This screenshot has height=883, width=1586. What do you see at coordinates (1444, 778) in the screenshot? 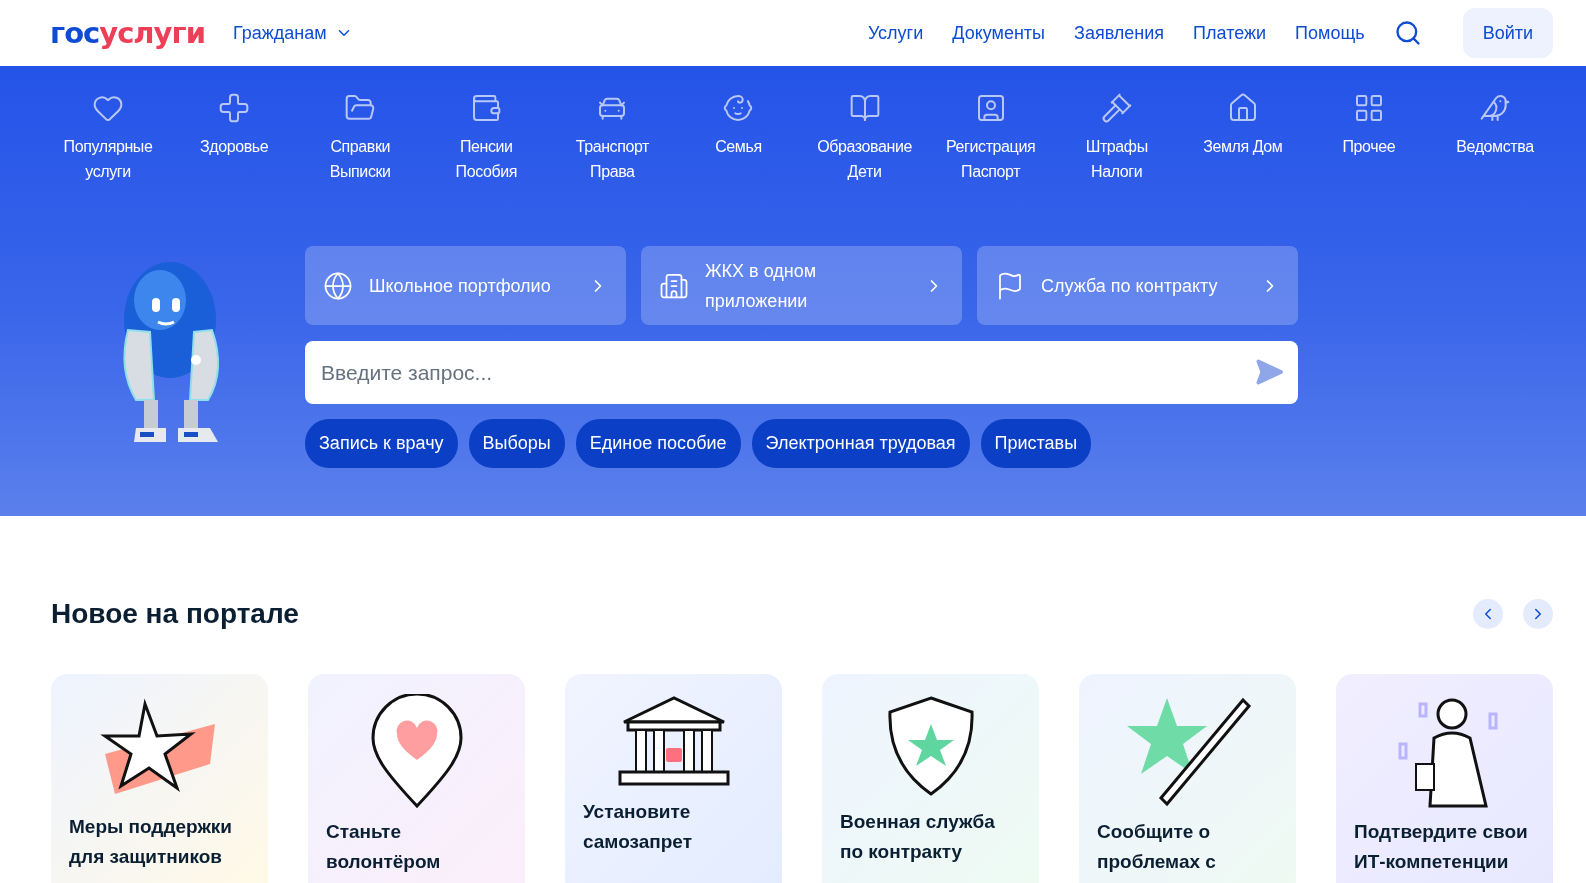
I see `news-card: Подтвердите свои ИТ-компетенции` at bounding box center [1444, 778].